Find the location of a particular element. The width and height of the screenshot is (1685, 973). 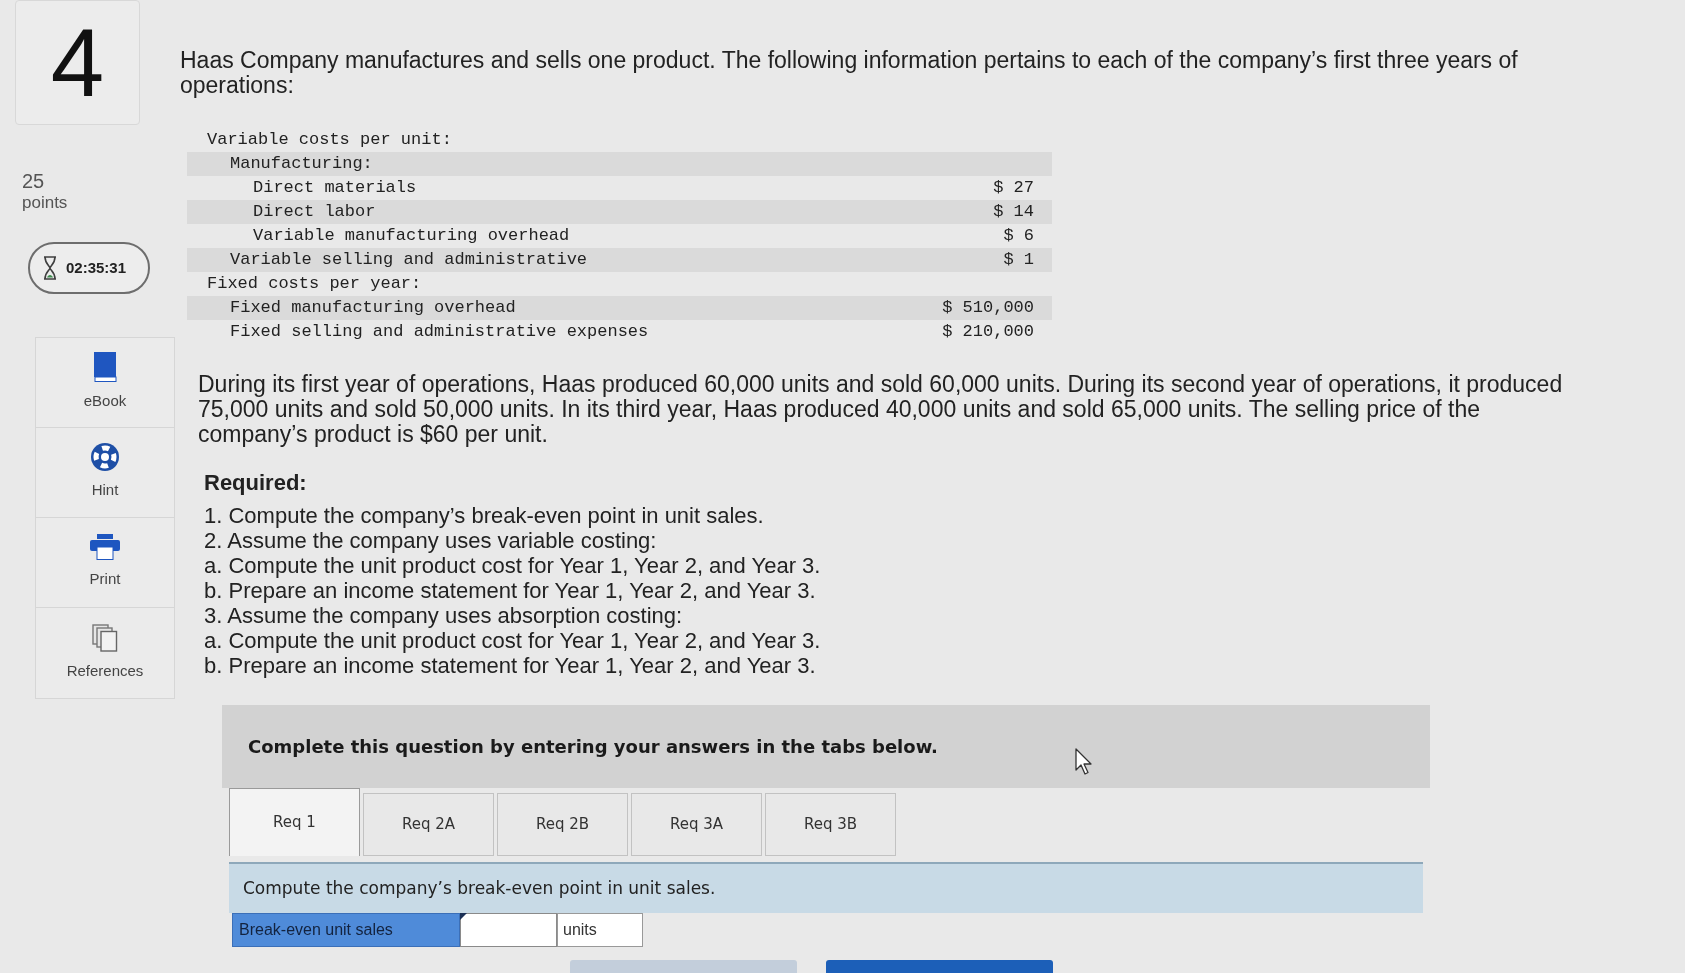

tab: Req 2B is located at coordinates (562, 824).